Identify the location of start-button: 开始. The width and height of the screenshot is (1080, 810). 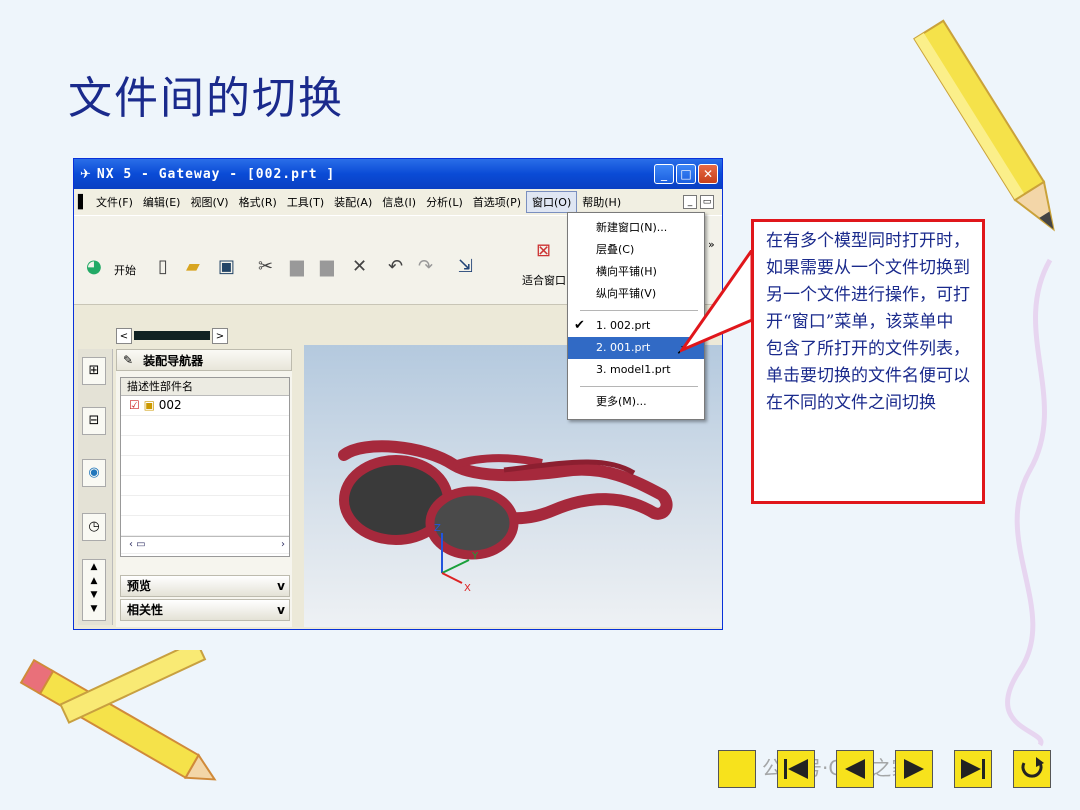
(125, 270).